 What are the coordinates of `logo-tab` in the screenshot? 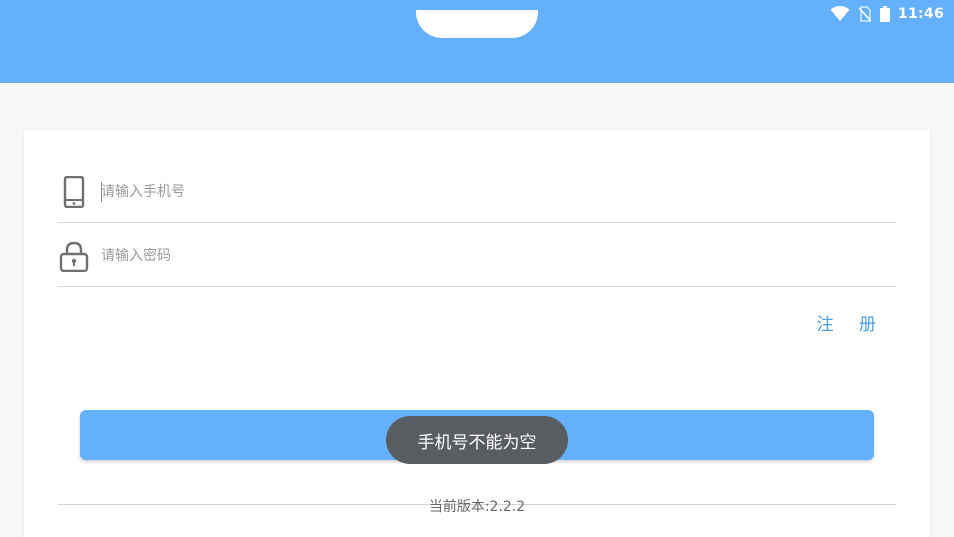 It's located at (477, 24).